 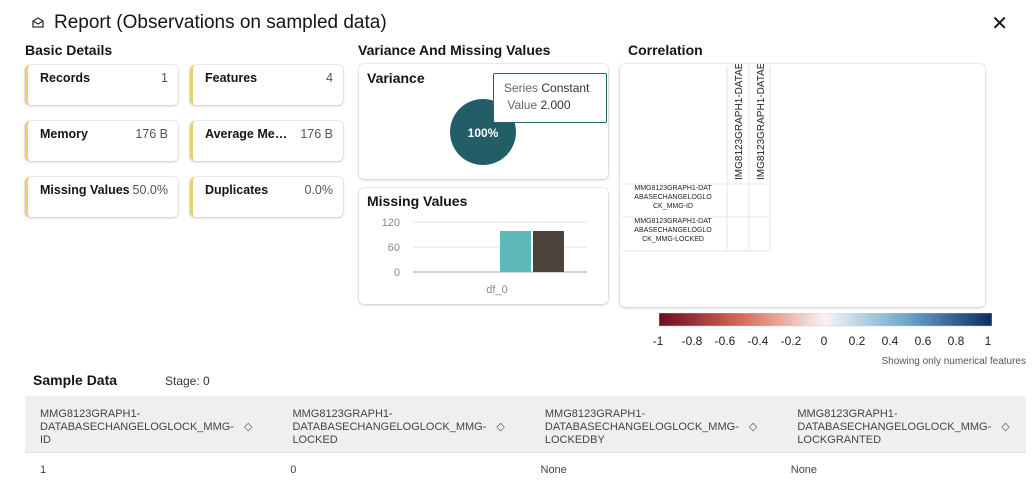 I want to click on scale-tick: -0.6, so click(x=725, y=341).